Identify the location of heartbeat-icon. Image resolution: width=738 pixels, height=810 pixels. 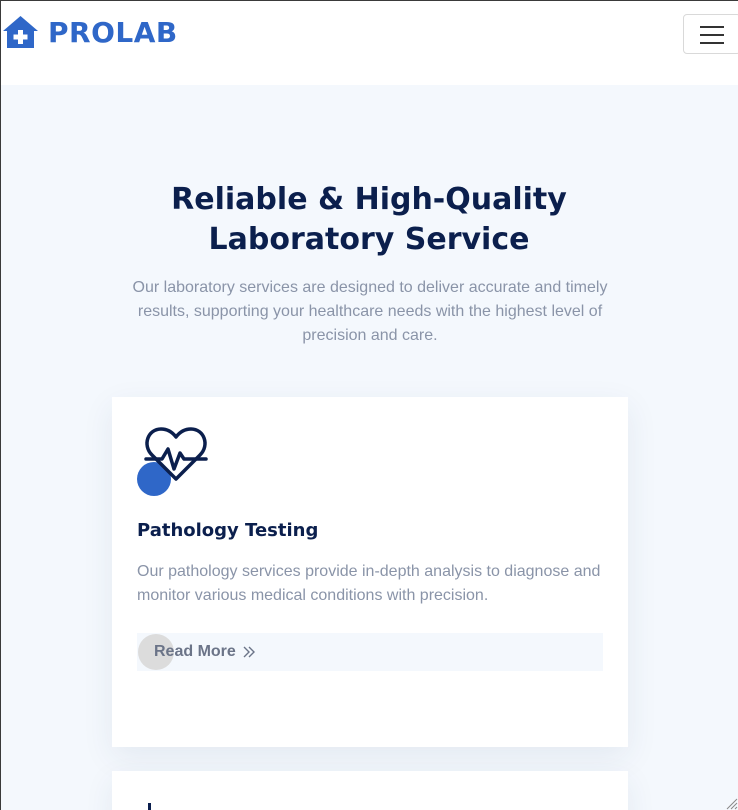
(176, 454).